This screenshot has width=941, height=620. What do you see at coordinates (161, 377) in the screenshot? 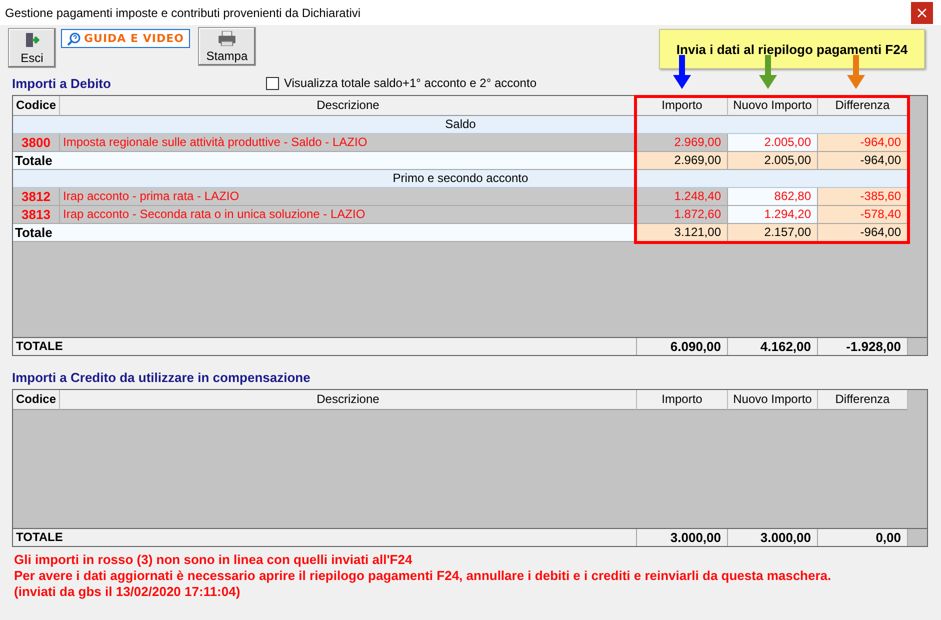
I see `section-title: Importi a Credito da utilizzare in compensazione` at bounding box center [161, 377].